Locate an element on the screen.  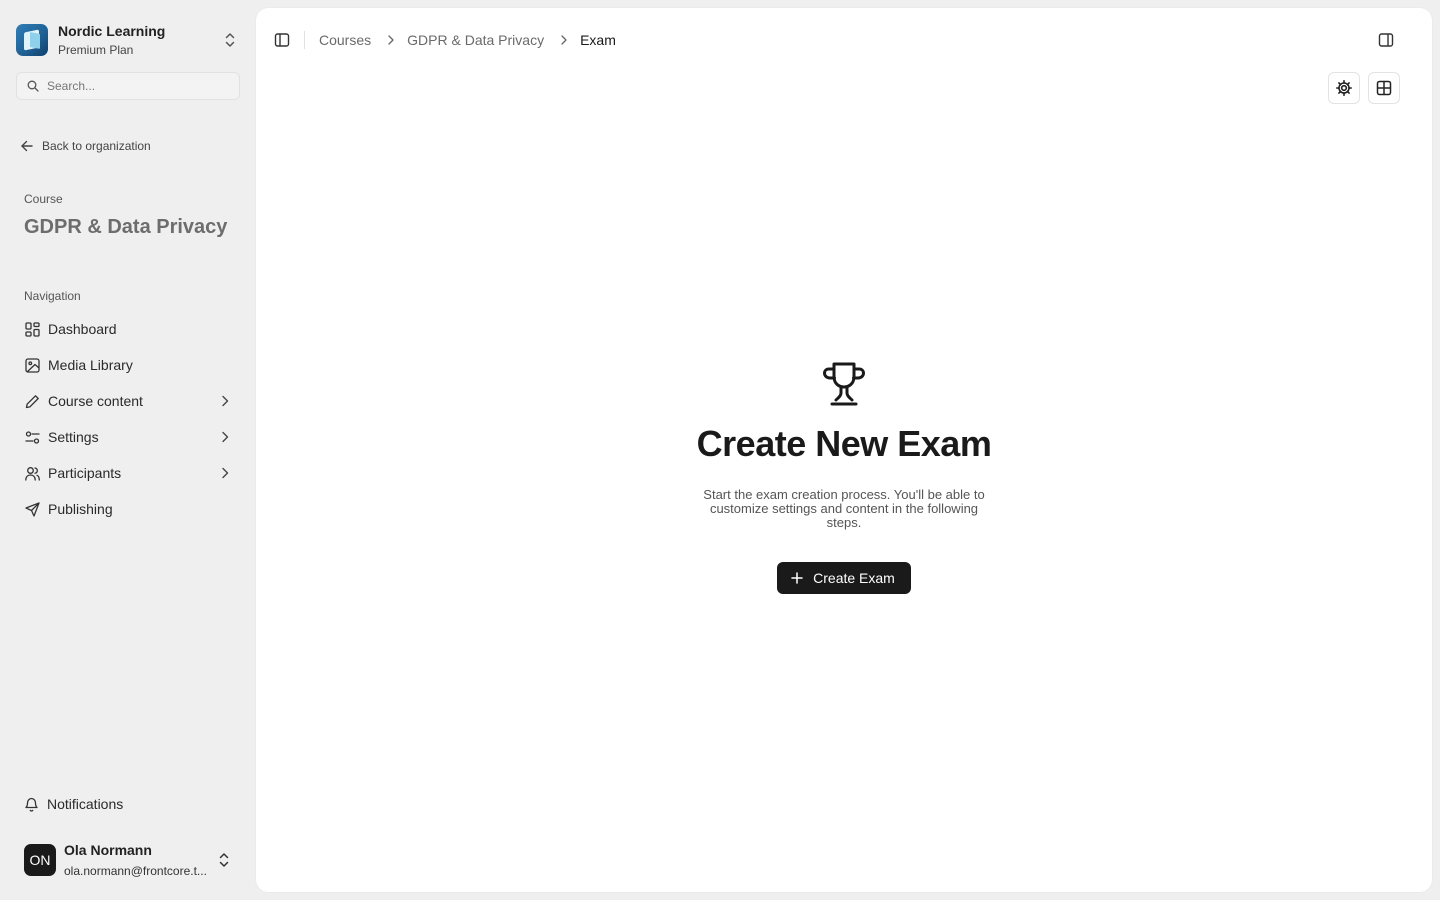
breadcrumb-course: GDPR & Data Privacy is located at coordinates (475, 40).